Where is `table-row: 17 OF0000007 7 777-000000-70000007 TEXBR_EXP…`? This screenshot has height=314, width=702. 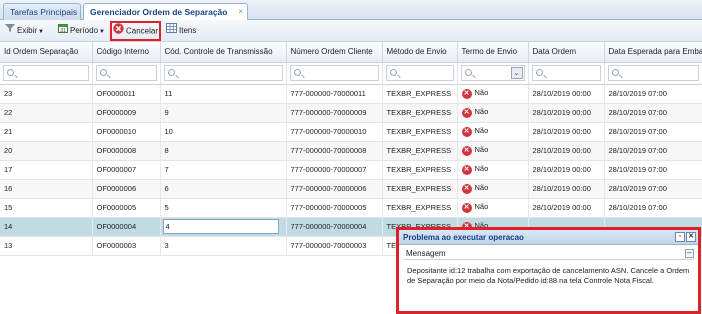 table-row: 17 OF0000007 7 777-000000-70000007 TEXBR_EXP… is located at coordinates (351, 170).